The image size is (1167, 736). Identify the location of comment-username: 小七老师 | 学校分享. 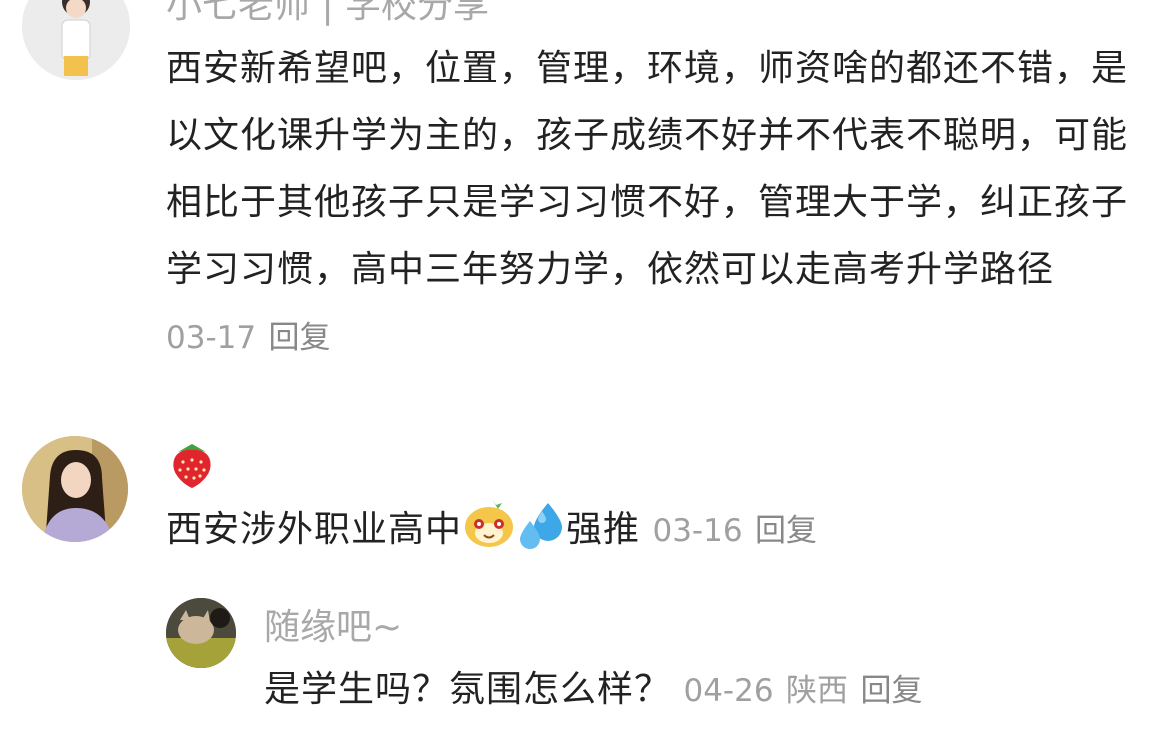
(327, 13).